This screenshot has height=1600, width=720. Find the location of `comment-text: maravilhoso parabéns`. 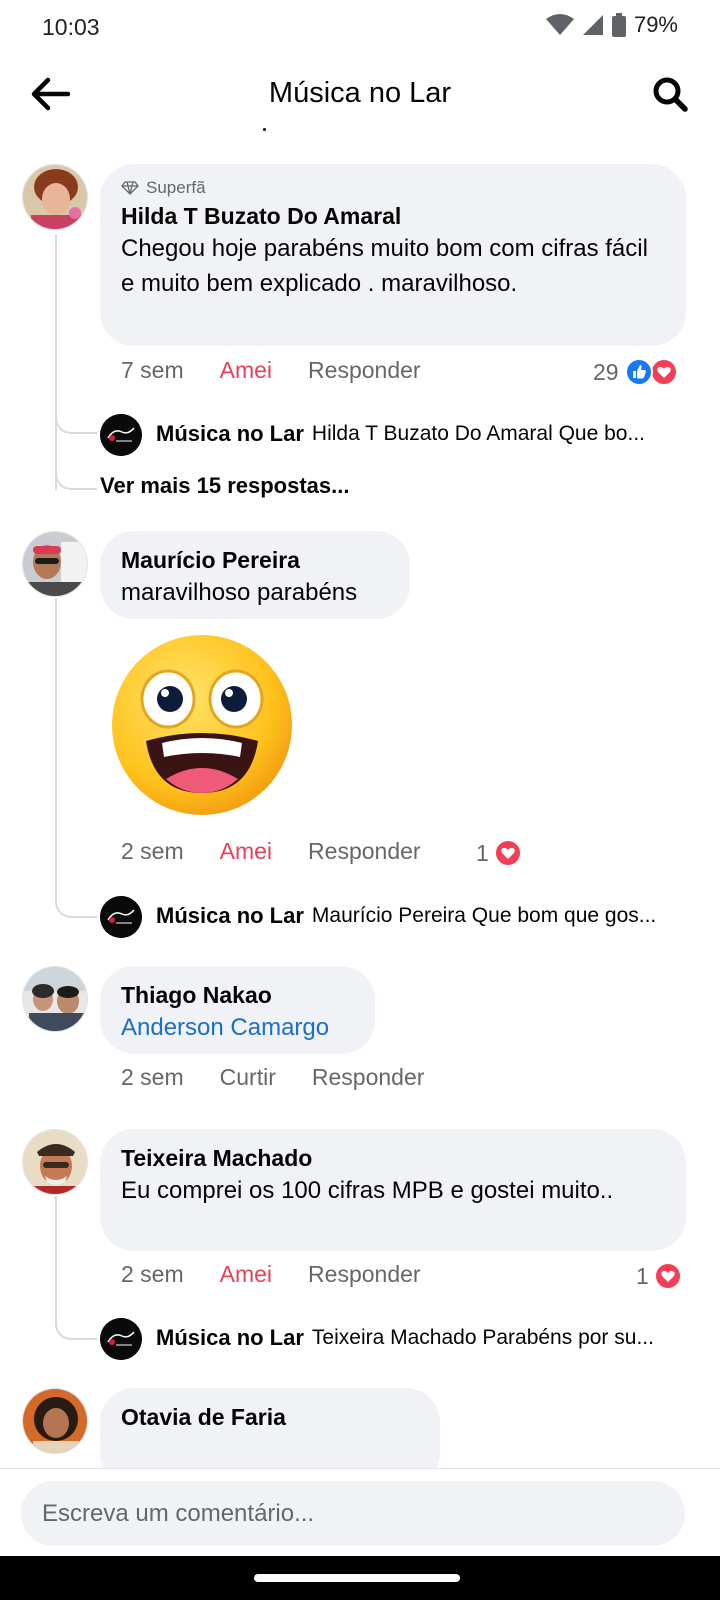

comment-text: maravilhoso parabéns is located at coordinates (239, 592).